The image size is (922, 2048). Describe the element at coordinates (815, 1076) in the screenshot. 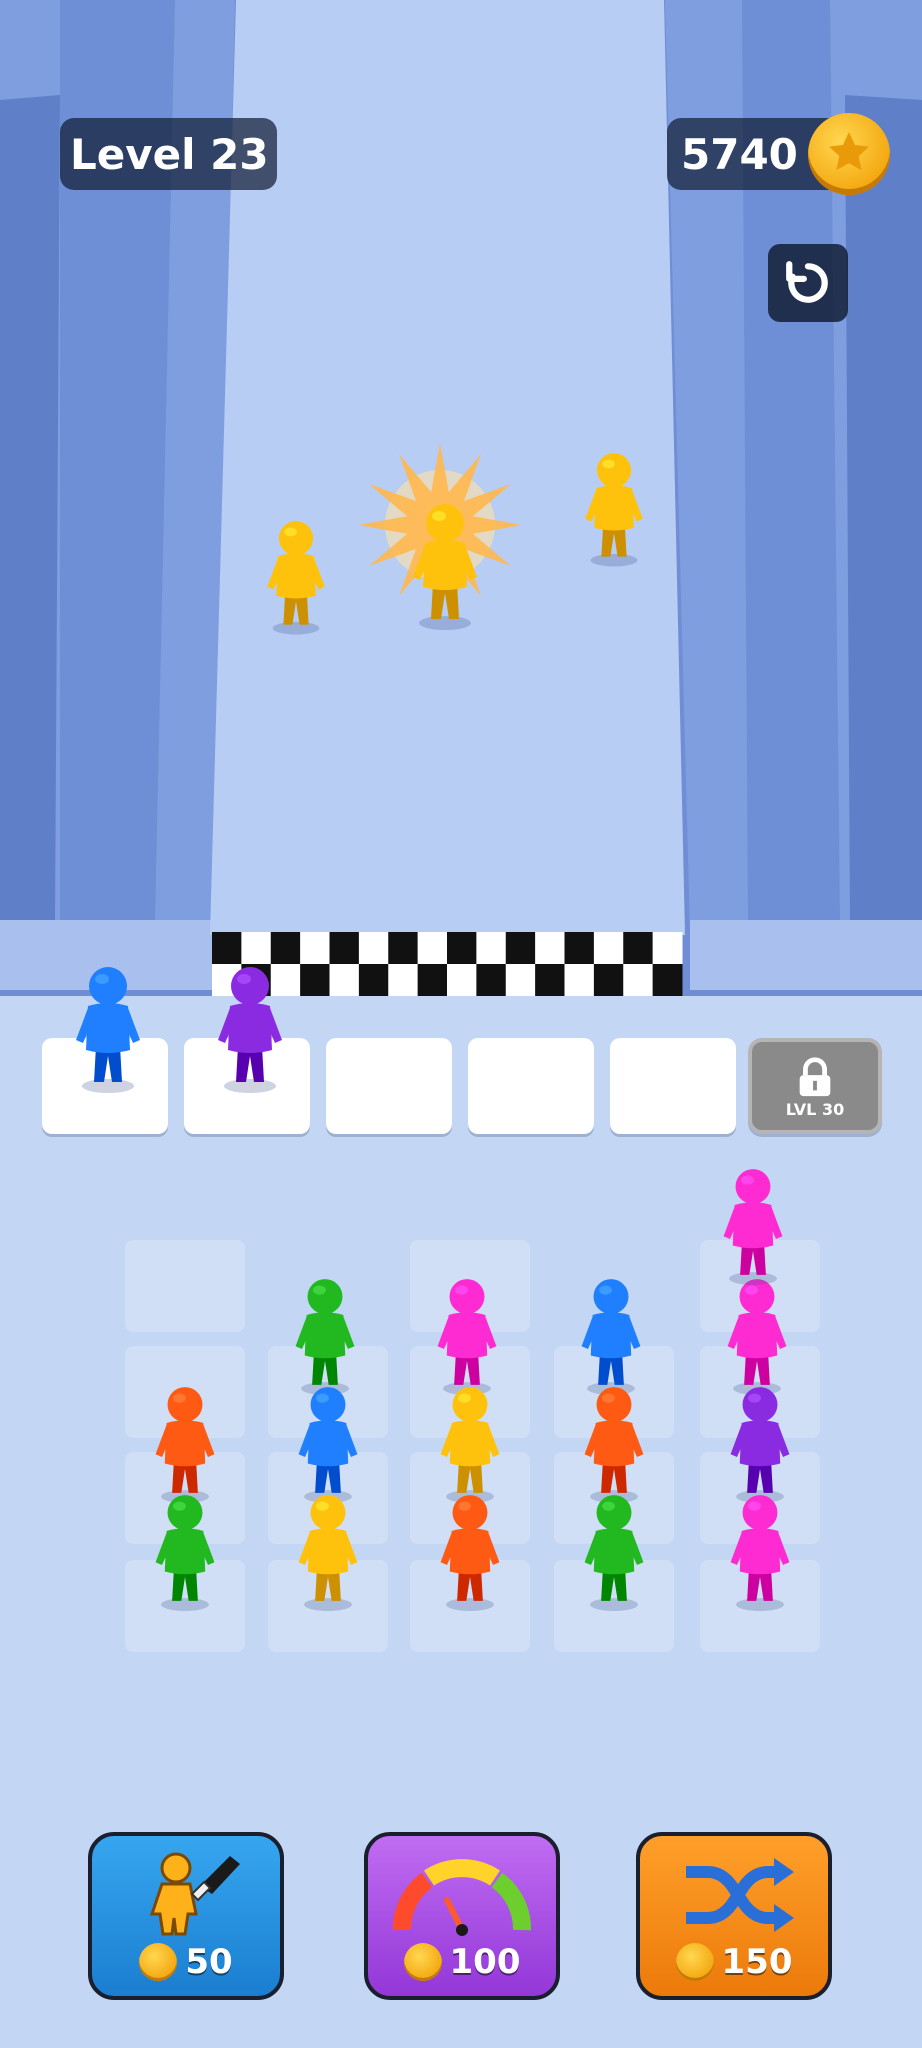

I see `lock-icon` at that location.